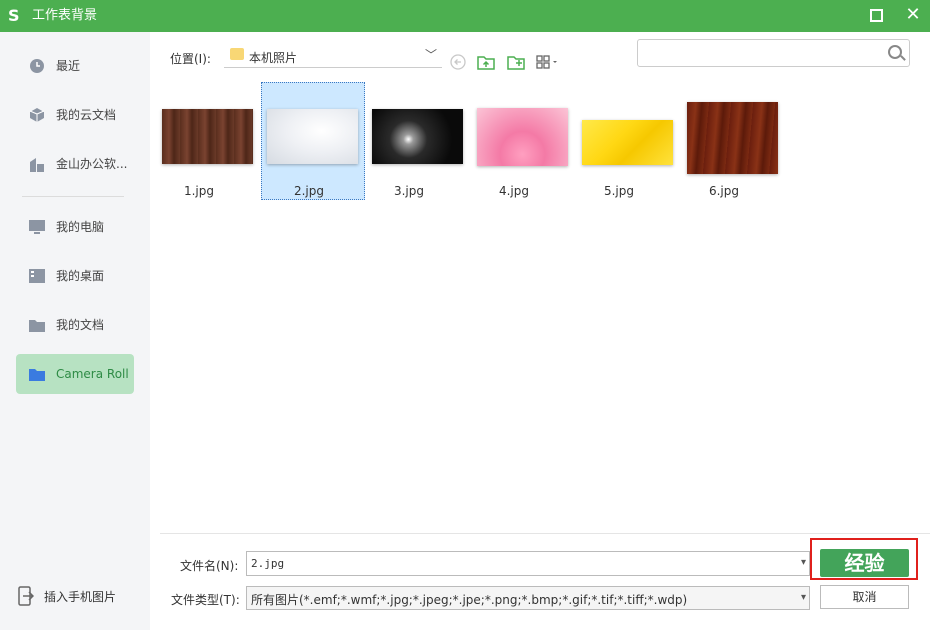 The width and height of the screenshot is (930, 630). I want to click on filetype-label: 文件类型(T):, so click(205, 600).